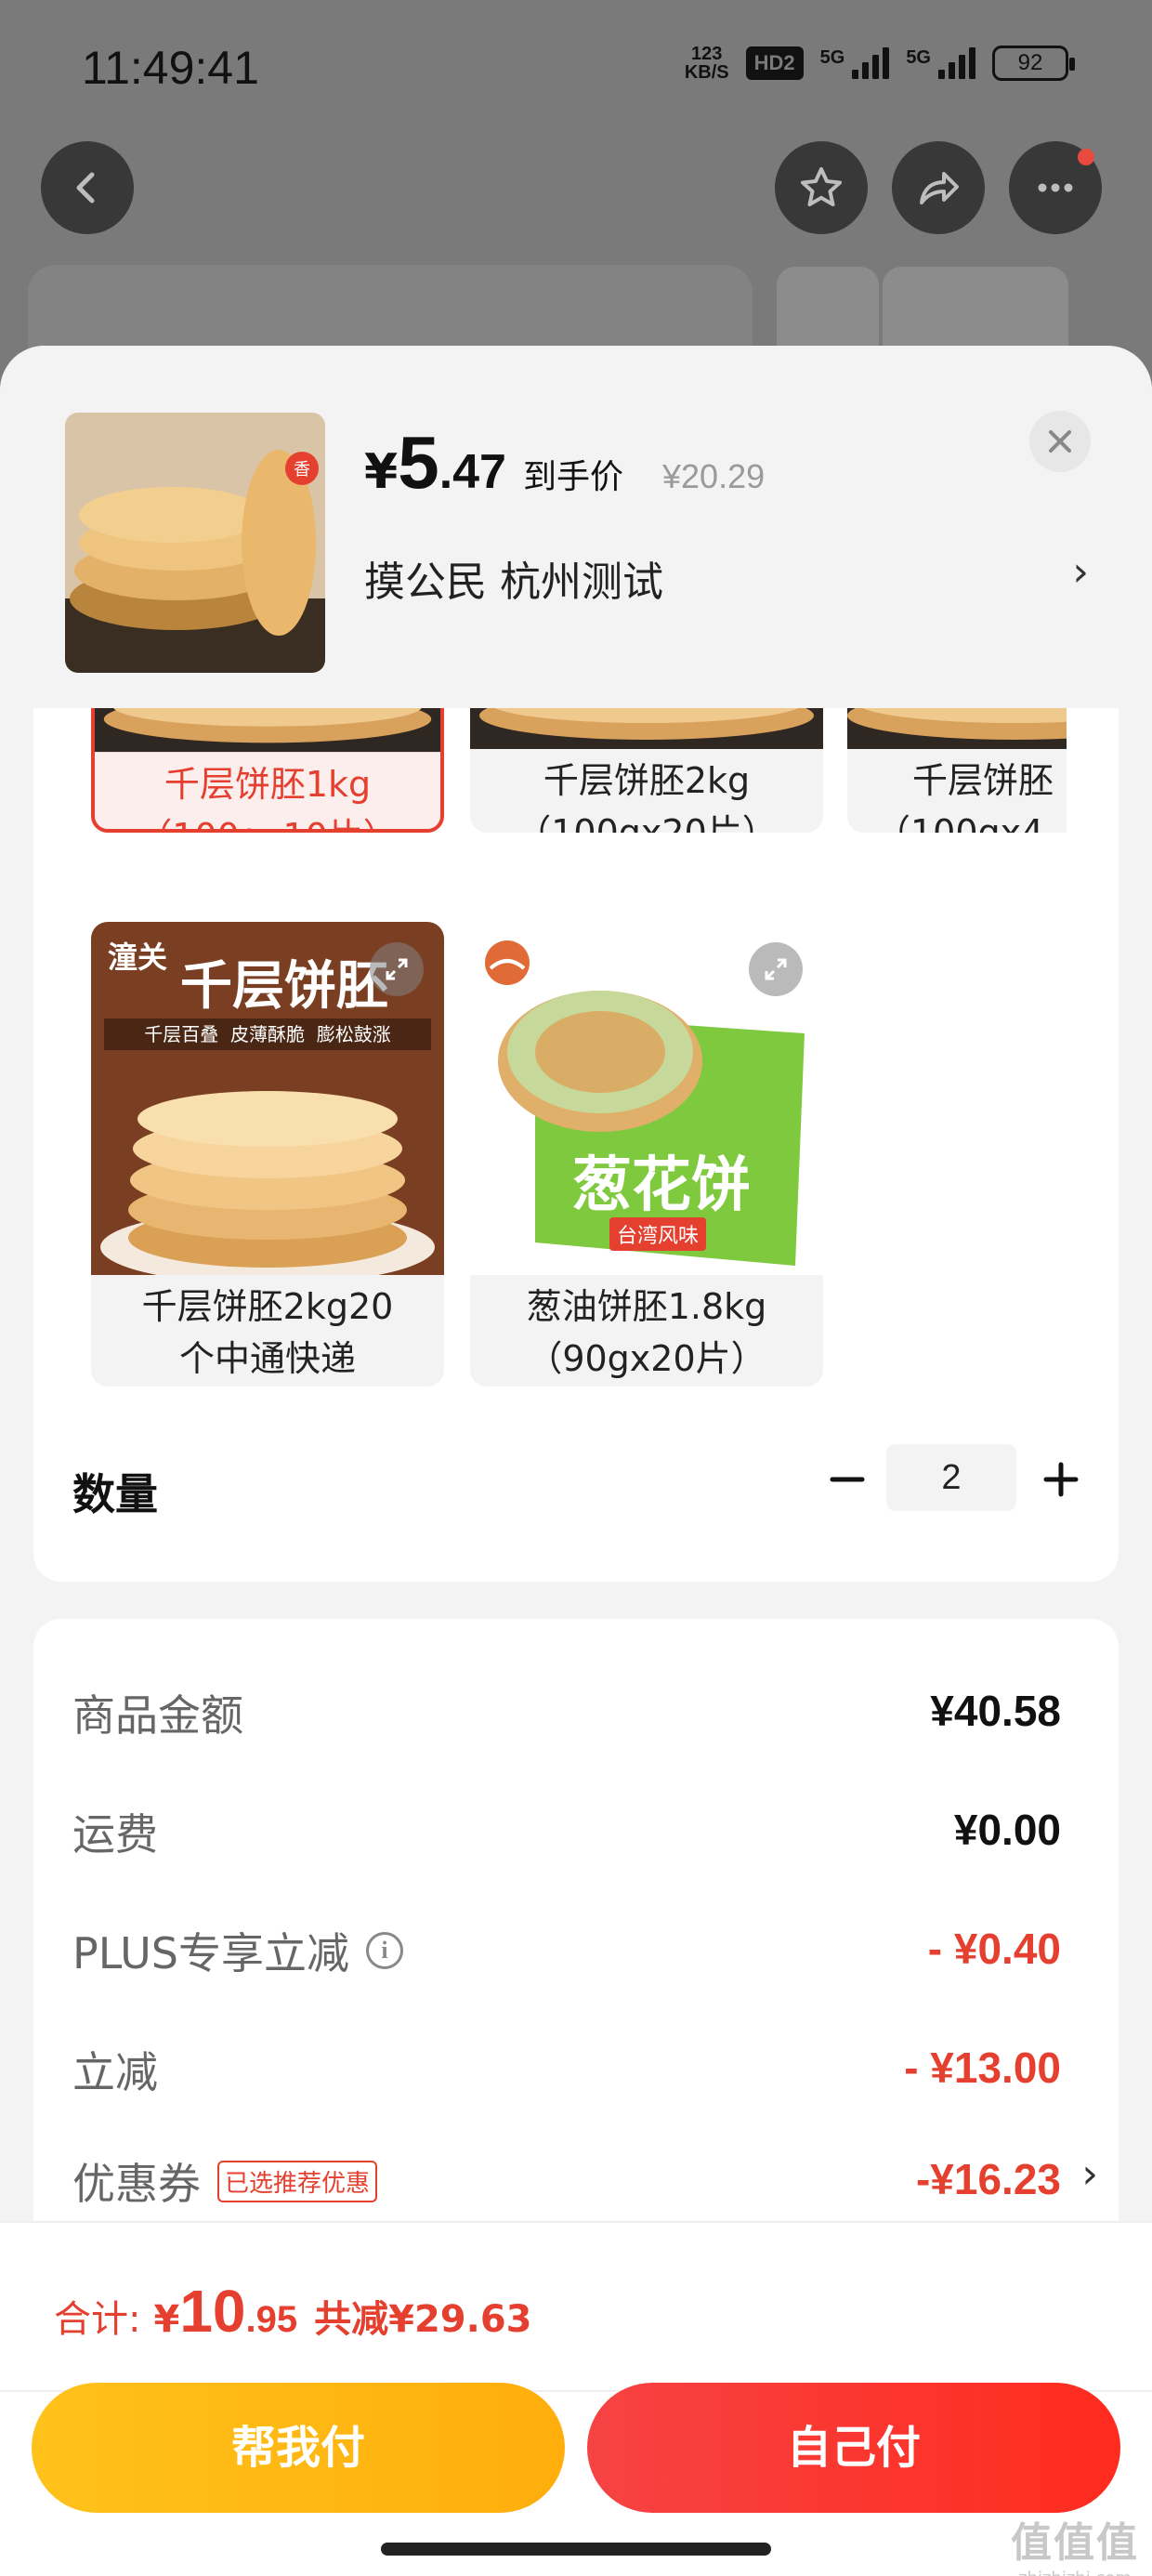 This screenshot has height=2576, width=1152. What do you see at coordinates (576, 2549) in the screenshot?
I see `home-indicator` at bounding box center [576, 2549].